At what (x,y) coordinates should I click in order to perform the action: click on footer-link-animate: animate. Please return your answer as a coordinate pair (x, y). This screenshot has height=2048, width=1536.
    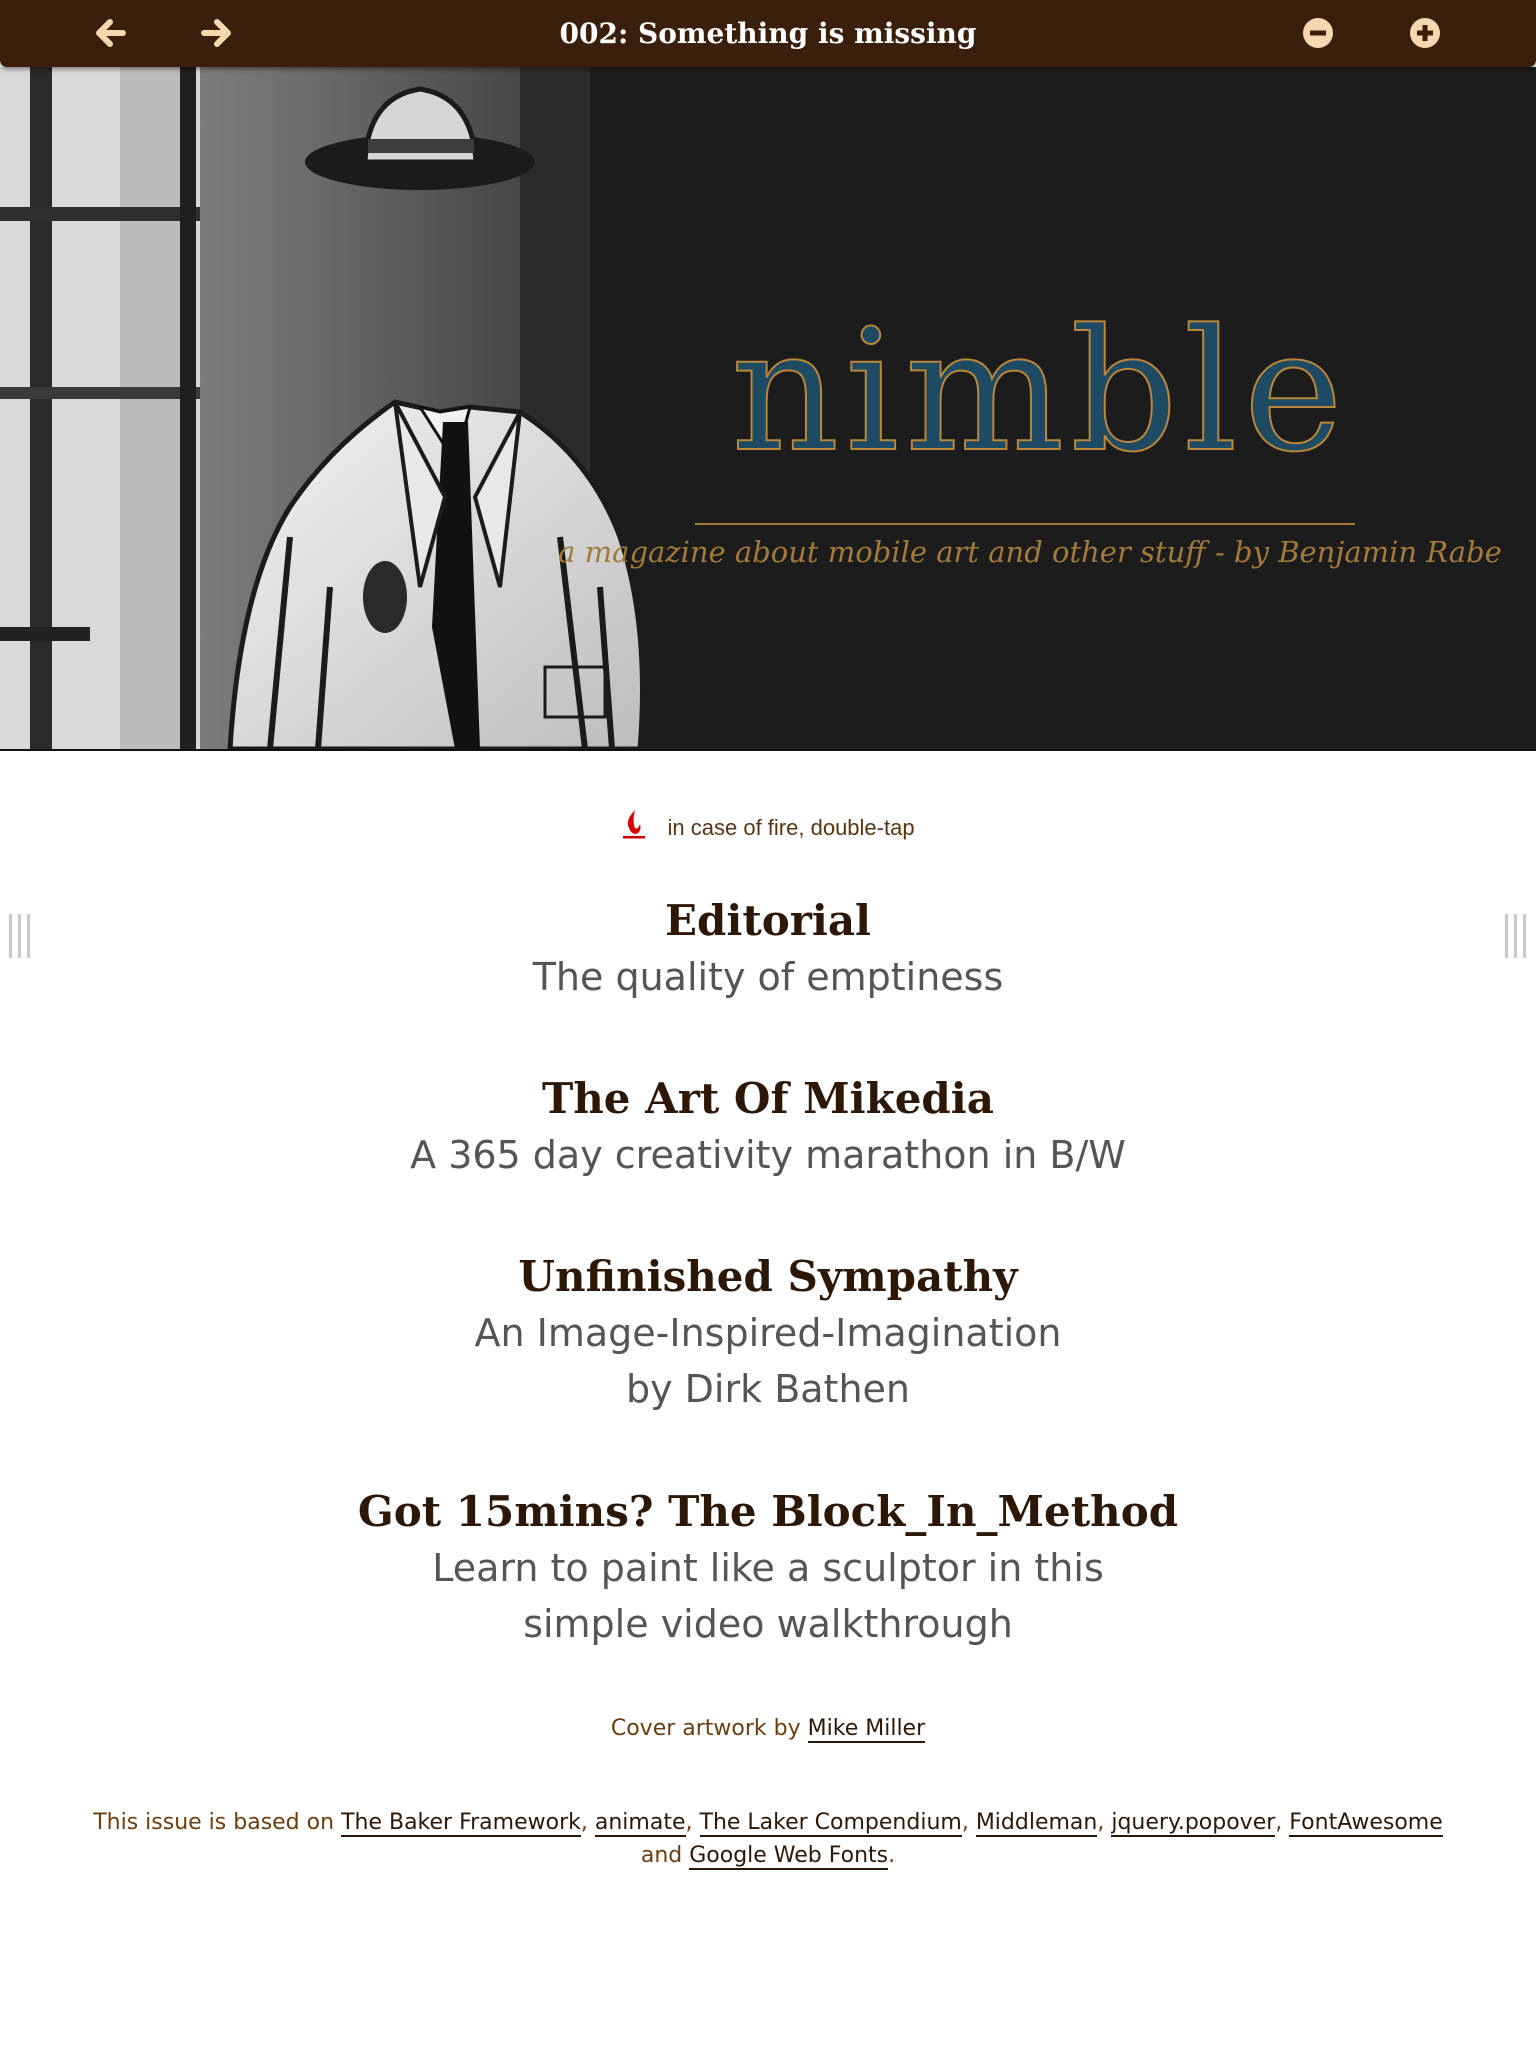
    Looking at the image, I should click on (640, 1823).